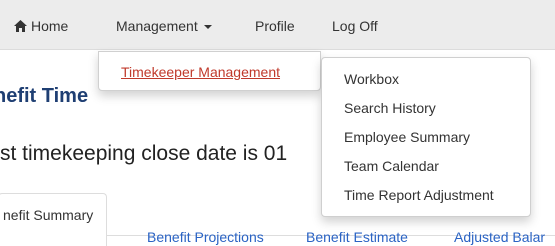 Image resolution: width=555 pixels, height=246 pixels. What do you see at coordinates (419, 195) in the screenshot?
I see `menu-item-time-report-adjustment: Time Report Adjustment` at bounding box center [419, 195].